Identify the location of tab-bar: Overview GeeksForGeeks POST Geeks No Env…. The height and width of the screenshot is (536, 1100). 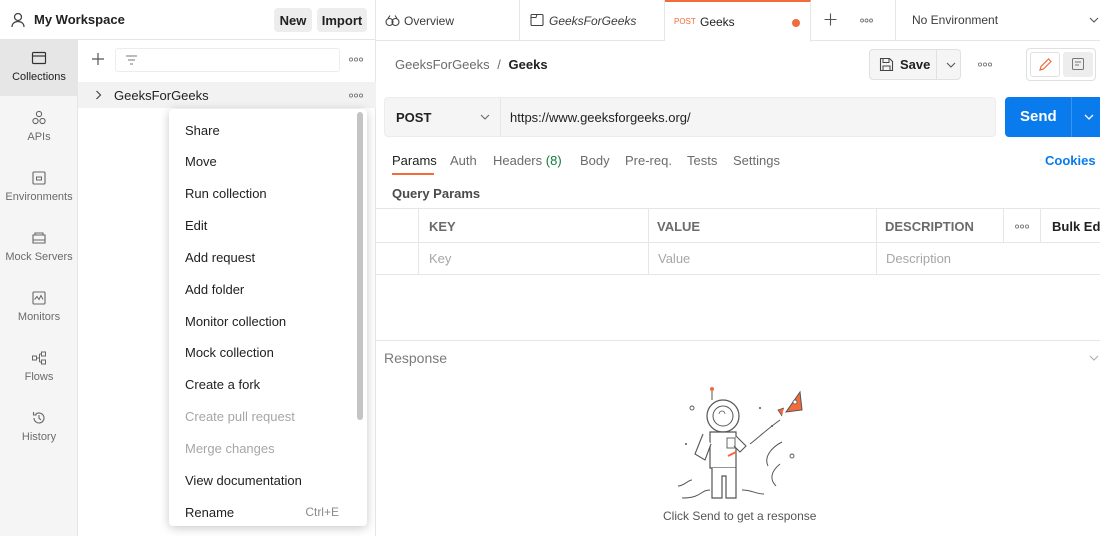
(738, 21).